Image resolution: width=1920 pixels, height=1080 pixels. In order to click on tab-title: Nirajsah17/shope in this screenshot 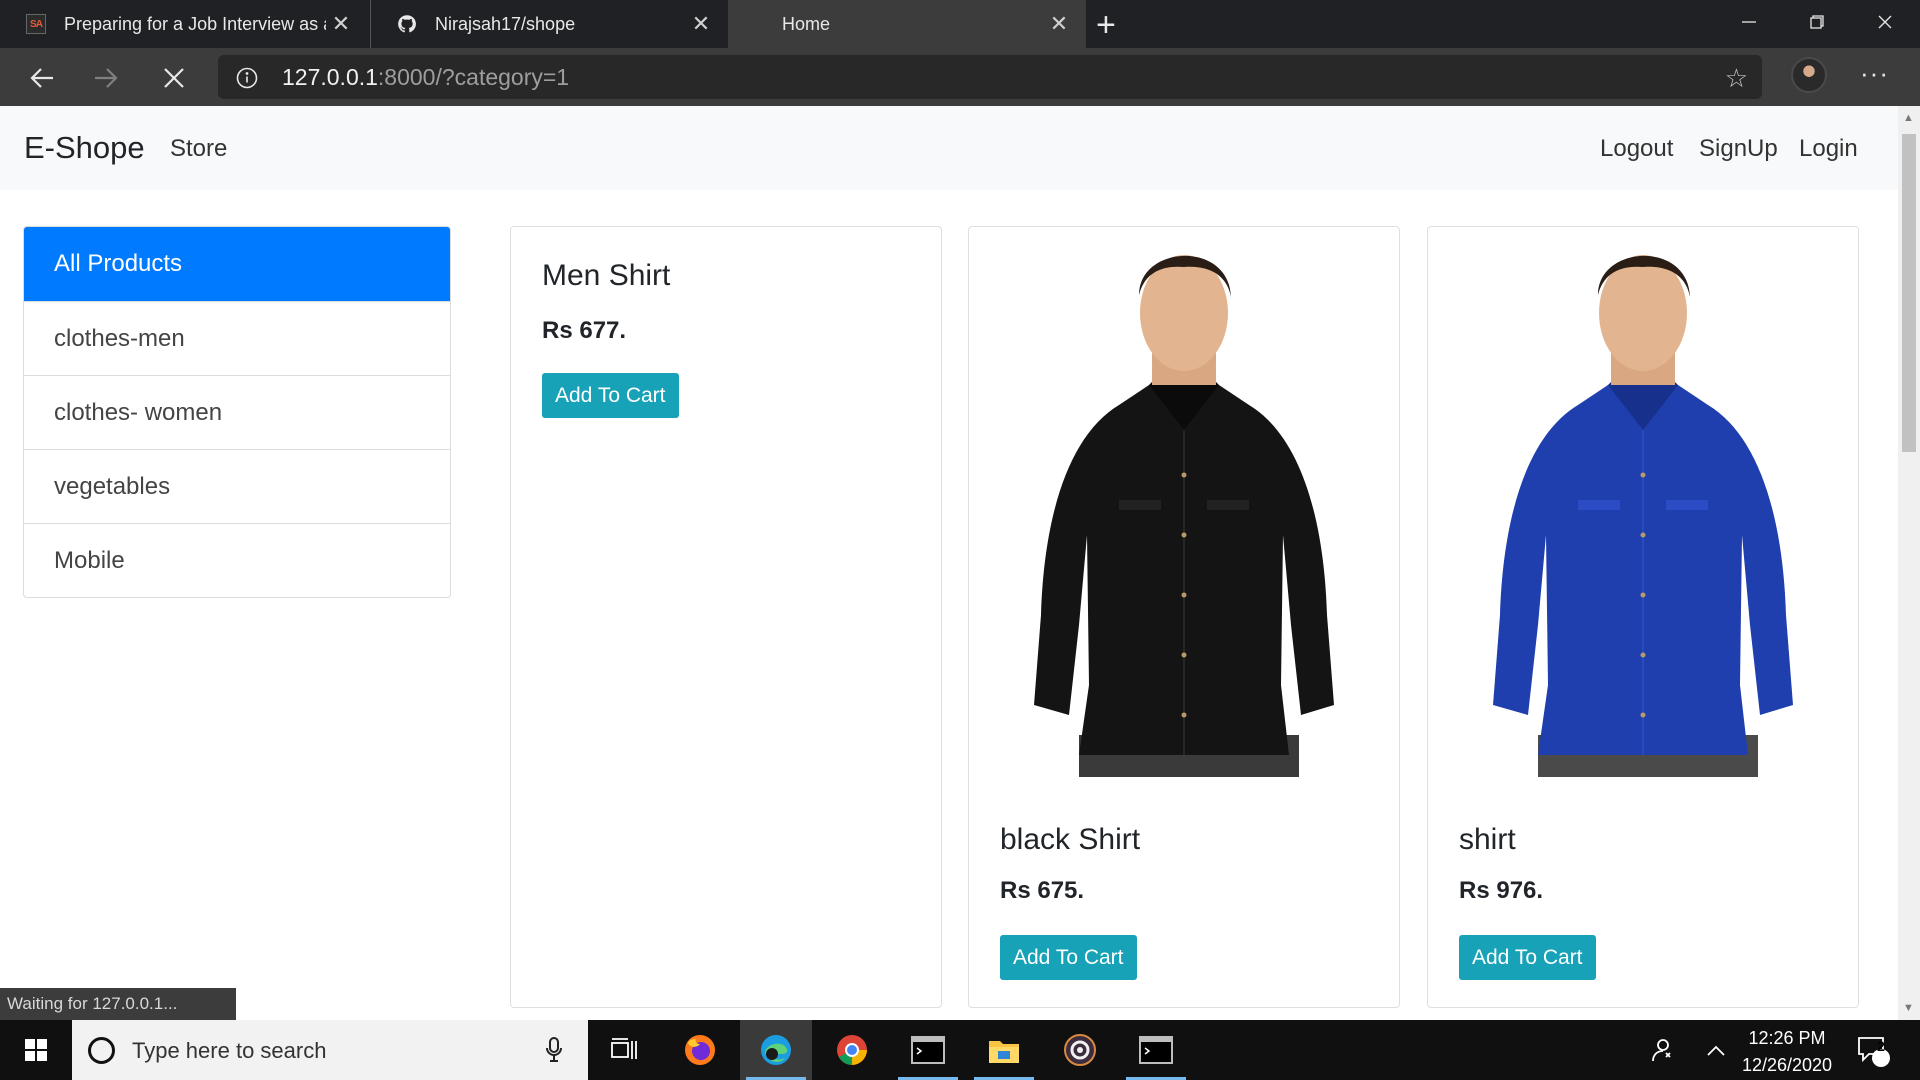, I will do `click(505, 23)`.